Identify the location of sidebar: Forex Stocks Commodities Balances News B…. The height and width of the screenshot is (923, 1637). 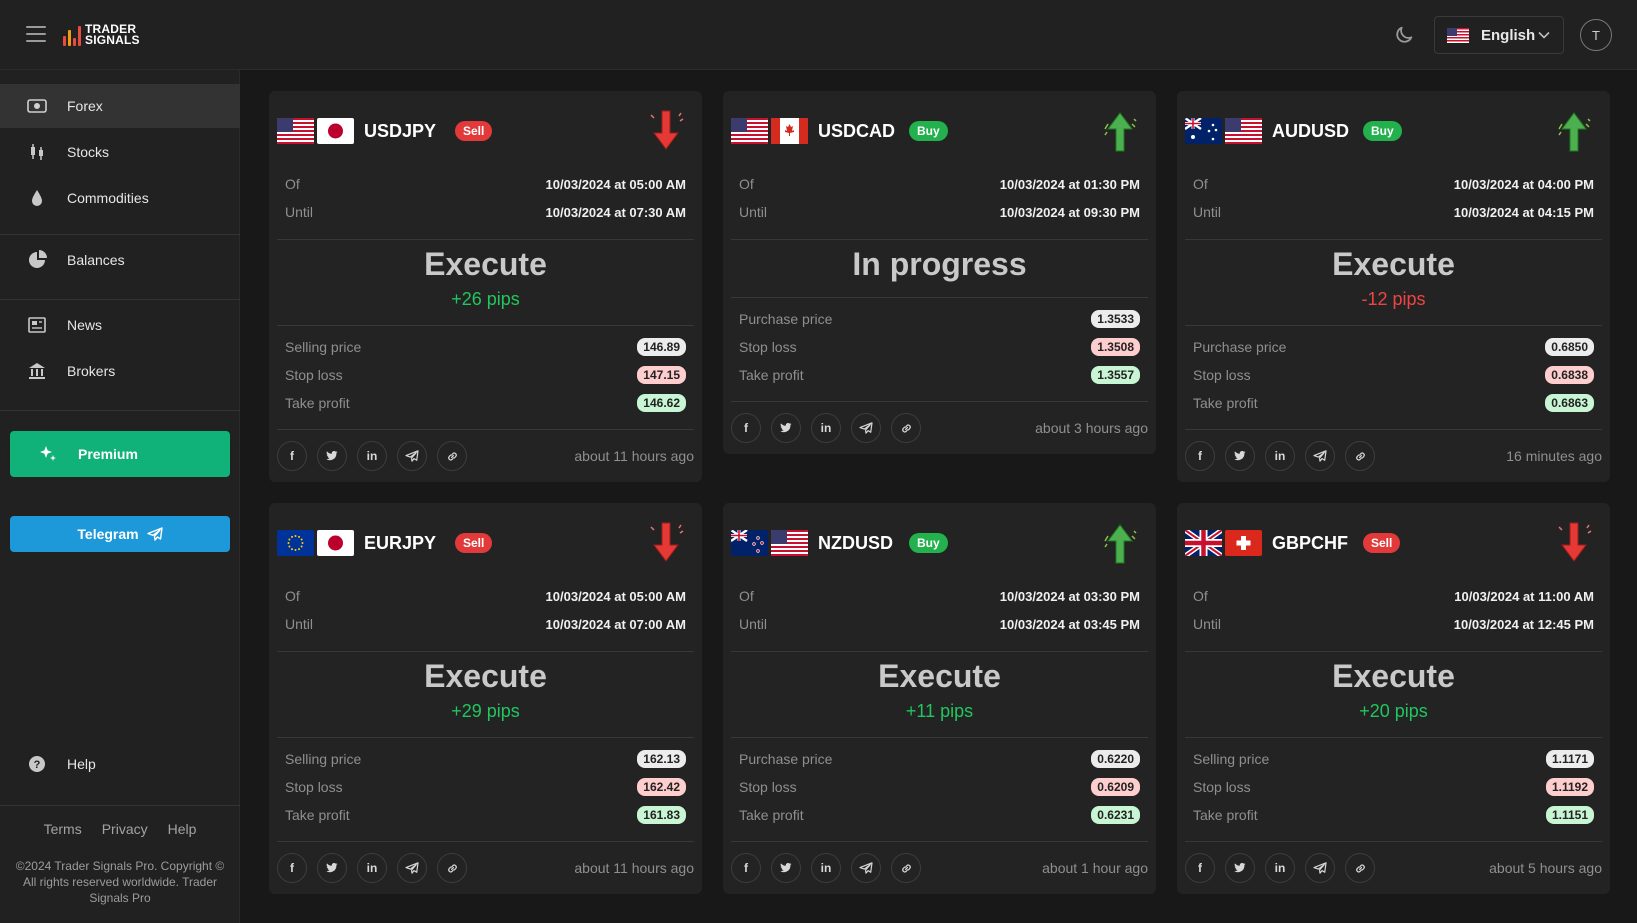
(120, 496).